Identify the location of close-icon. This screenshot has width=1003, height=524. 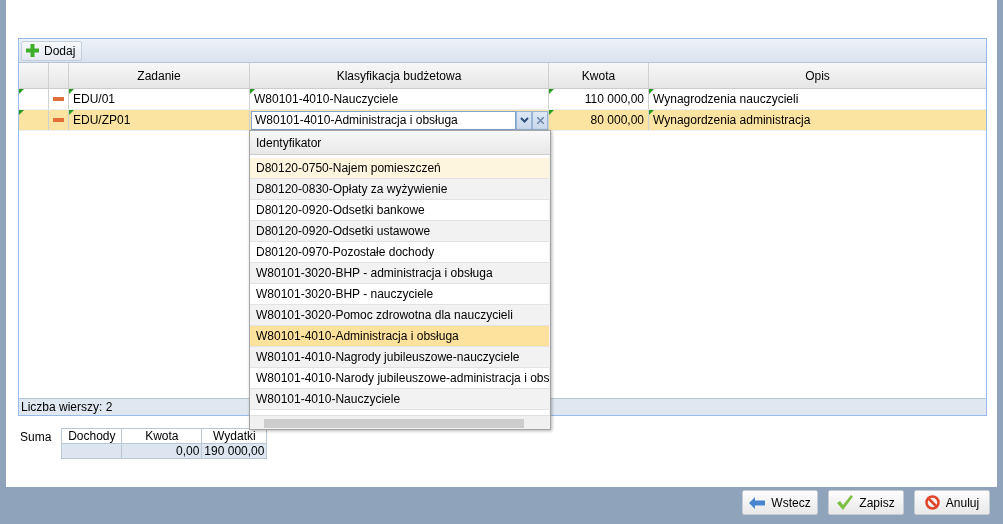
(540, 120).